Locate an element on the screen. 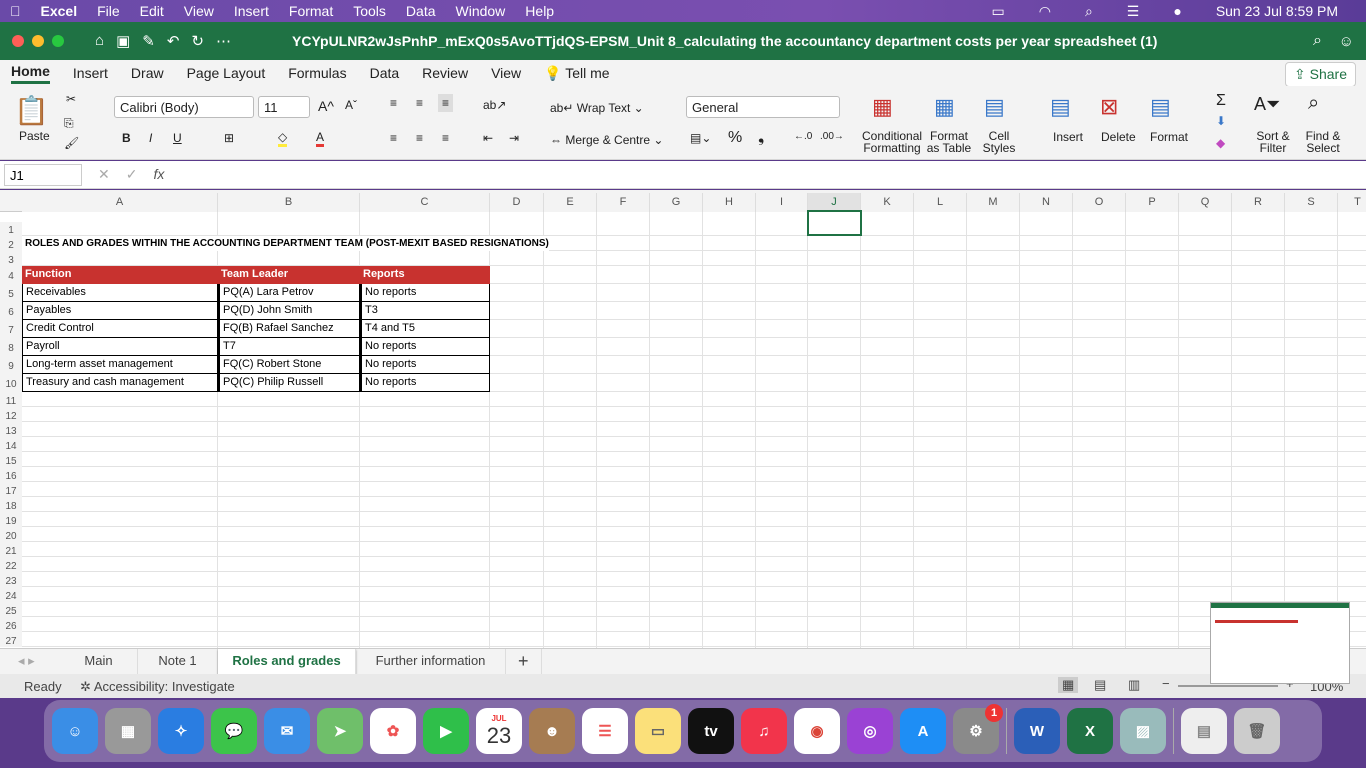  column-header-a: A is located at coordinates (120, 202).